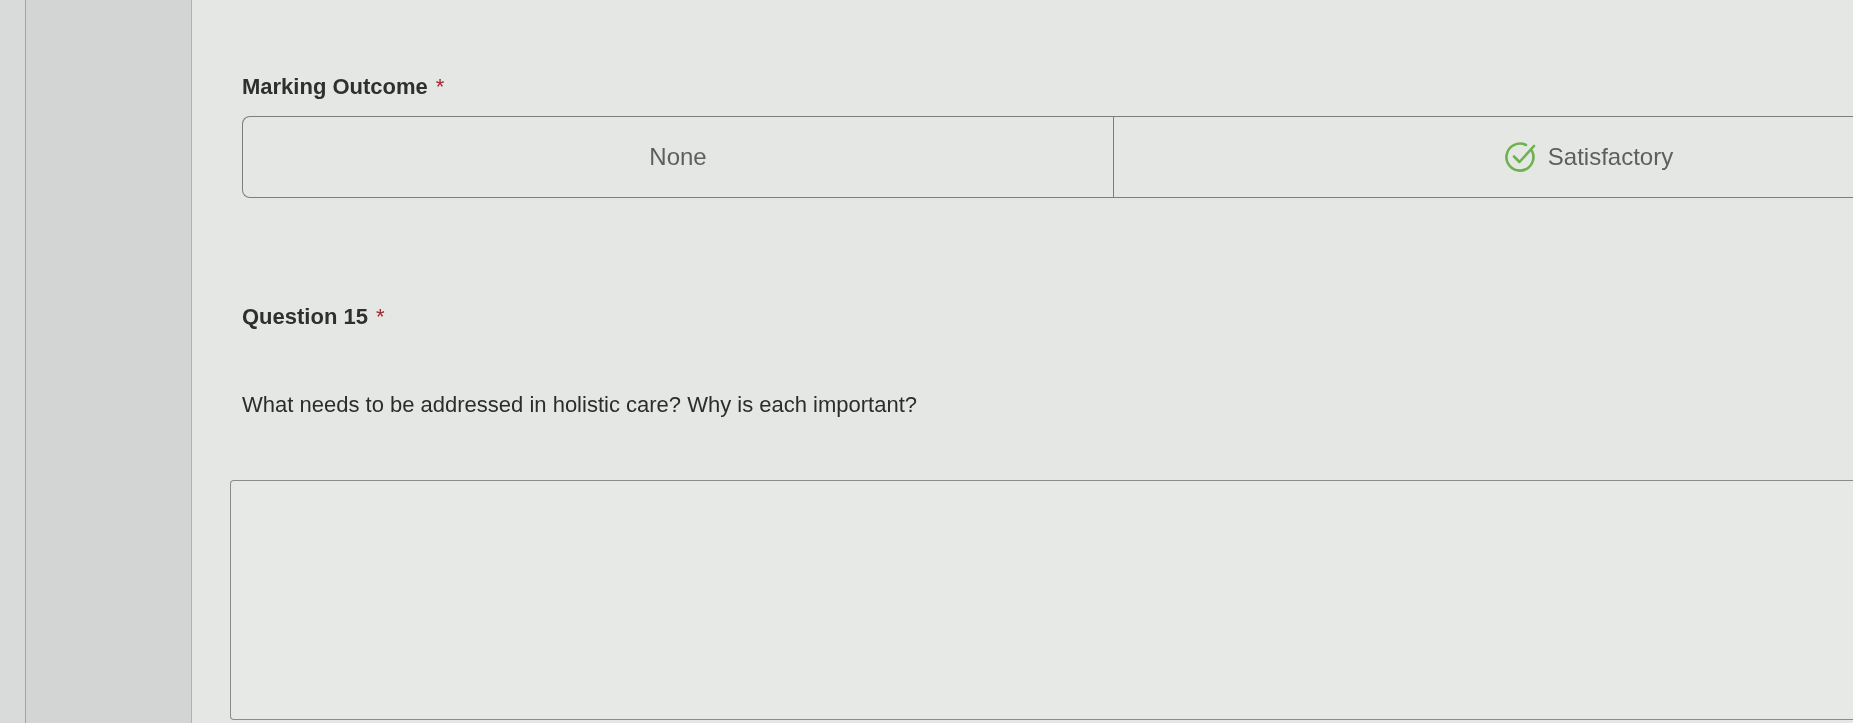 The image size is (1853, 723). Describe the element at coordinates (1520, 157) in the screenshot. I see `check-circle-icon` at that location.